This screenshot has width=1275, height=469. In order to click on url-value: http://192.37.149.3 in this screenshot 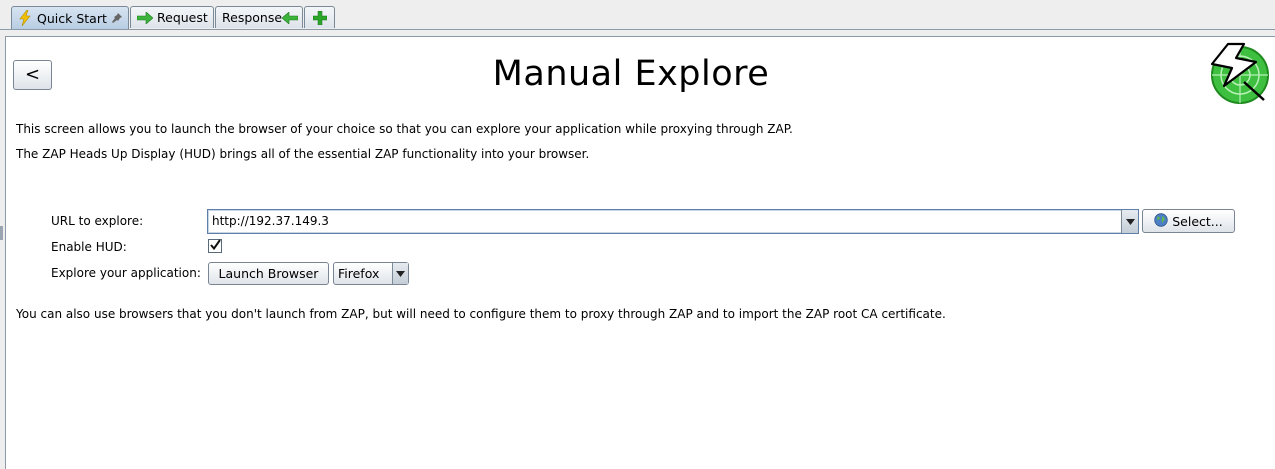, I will do `click(270, 221)`.